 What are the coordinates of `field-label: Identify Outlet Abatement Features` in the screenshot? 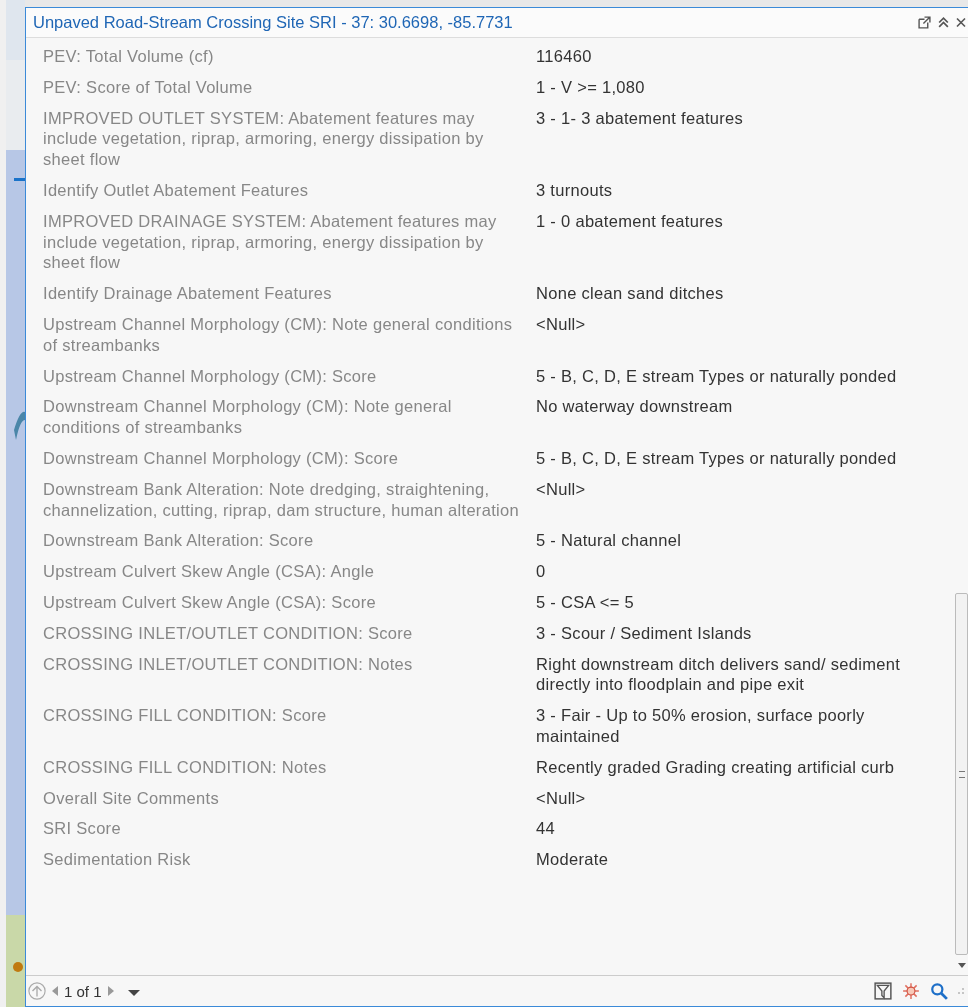 It's located at (176, 190).